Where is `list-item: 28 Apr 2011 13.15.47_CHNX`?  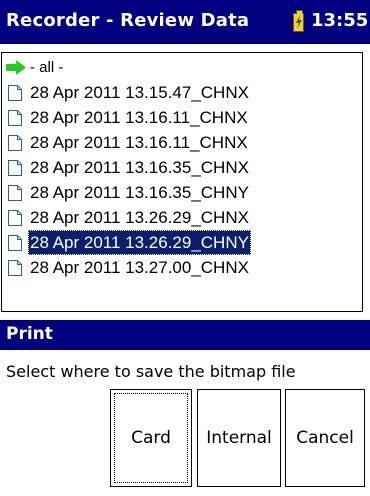
list-item: 28 Apr 2011 13.15.47_CHNX is located at coordinates (182, 92).